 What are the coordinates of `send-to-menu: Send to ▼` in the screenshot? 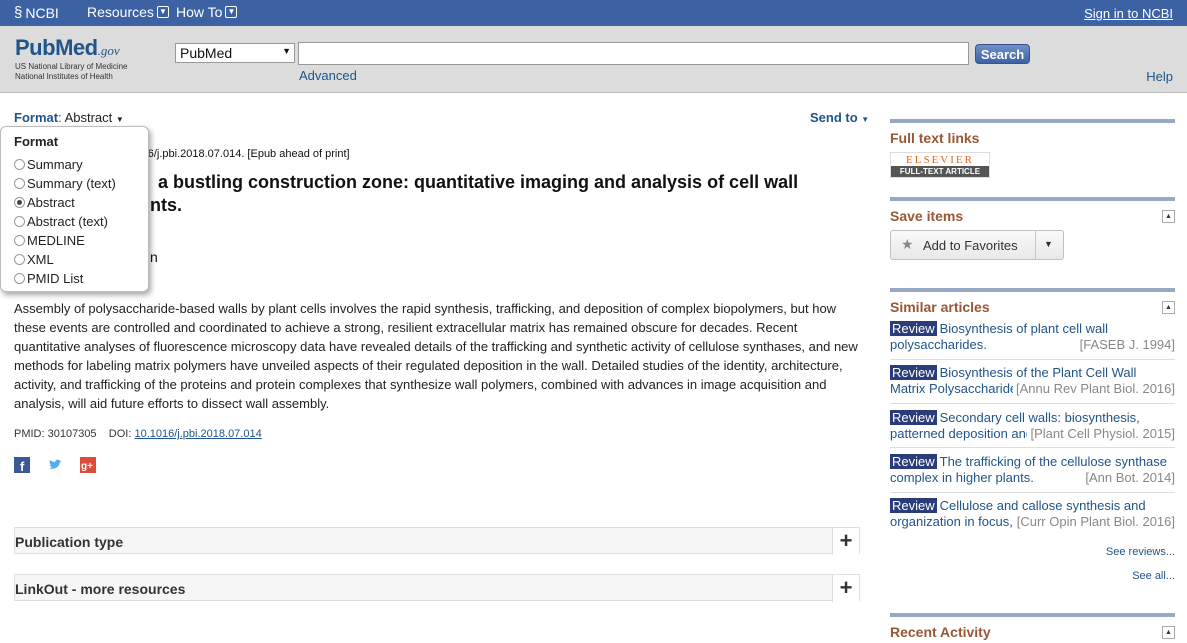 It's located at (839, 117).